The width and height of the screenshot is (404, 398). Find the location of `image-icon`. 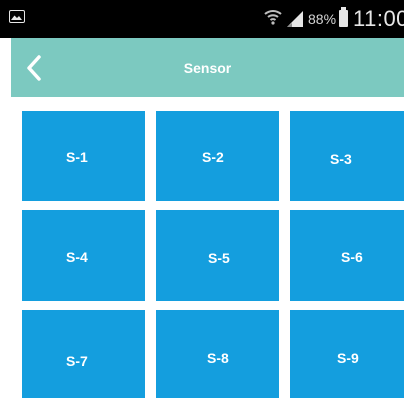

image-icon is located at coordinates (17, 16).